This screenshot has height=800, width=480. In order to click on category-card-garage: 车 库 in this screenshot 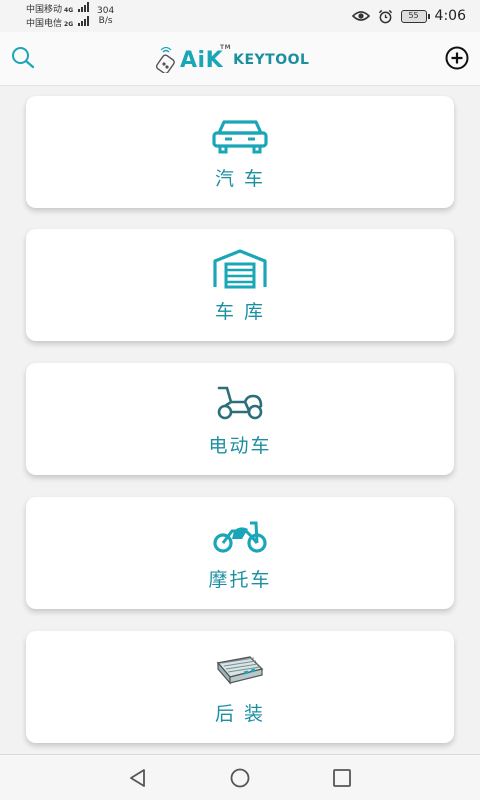, I will do `click(240, 285)`.